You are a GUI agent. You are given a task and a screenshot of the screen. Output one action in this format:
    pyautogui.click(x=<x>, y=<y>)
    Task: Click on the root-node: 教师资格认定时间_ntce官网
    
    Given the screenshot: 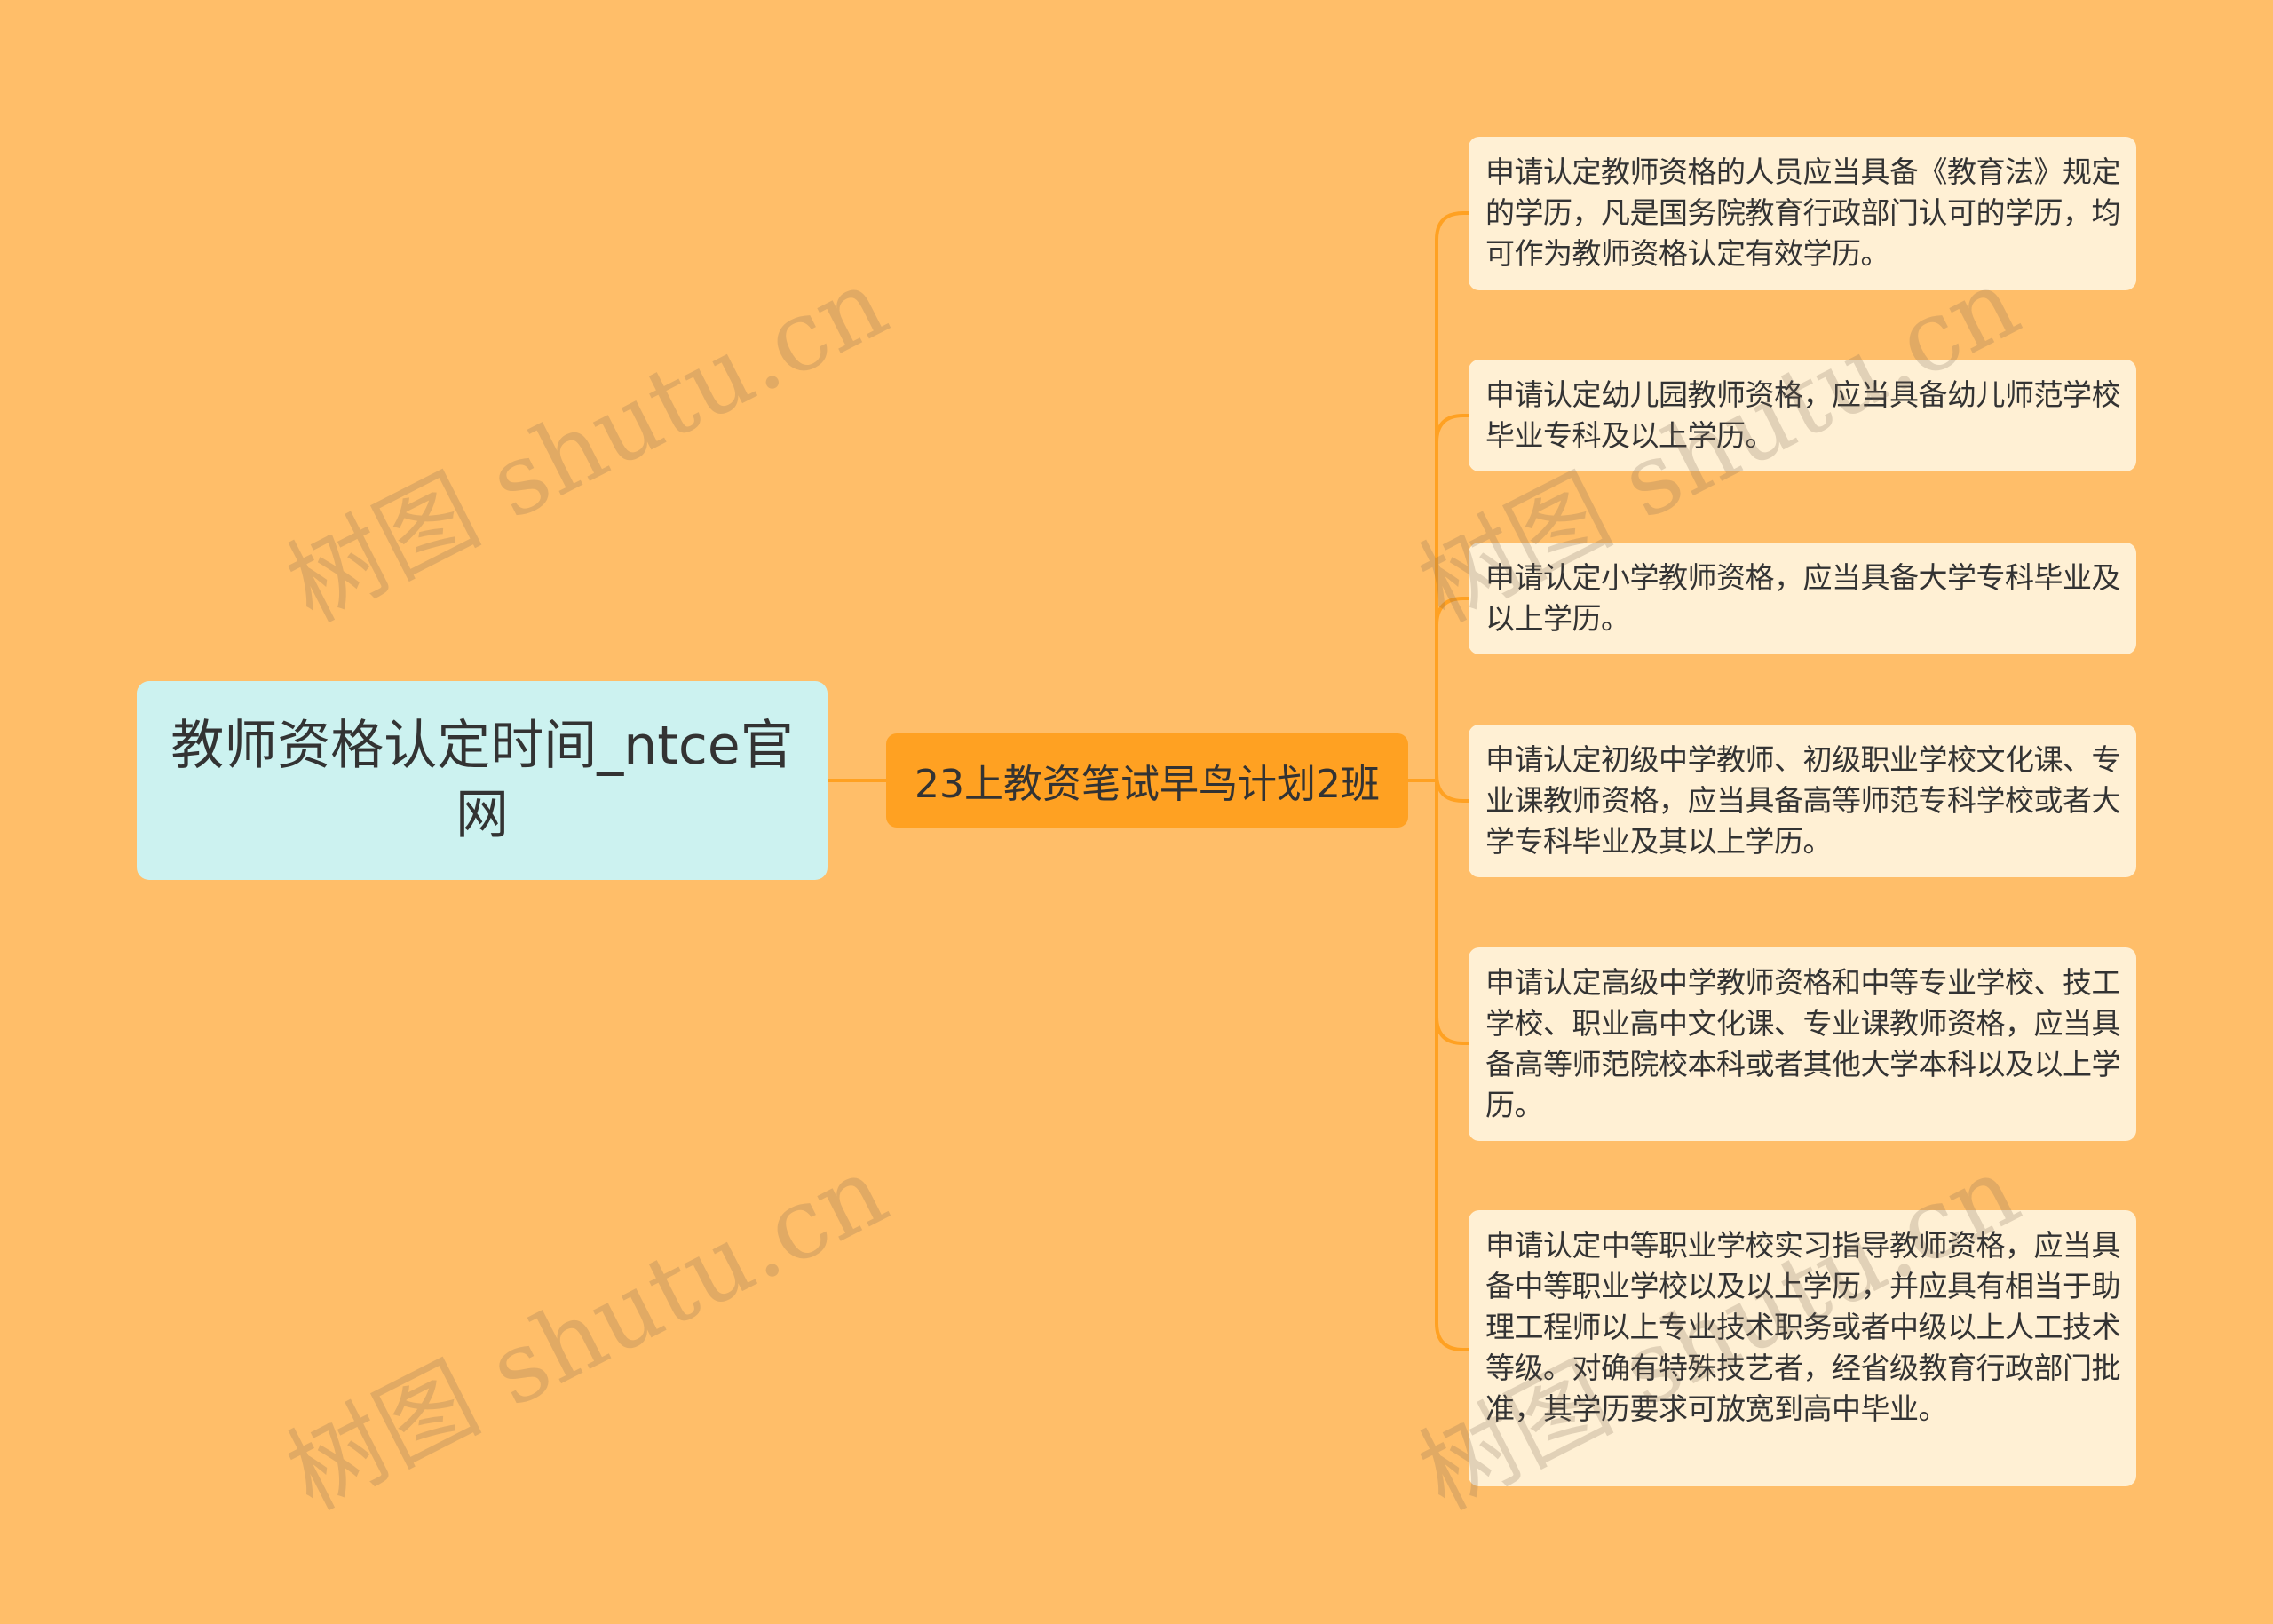 What is the action you would take?
    pyautogui.click(x=483, y=780)
    